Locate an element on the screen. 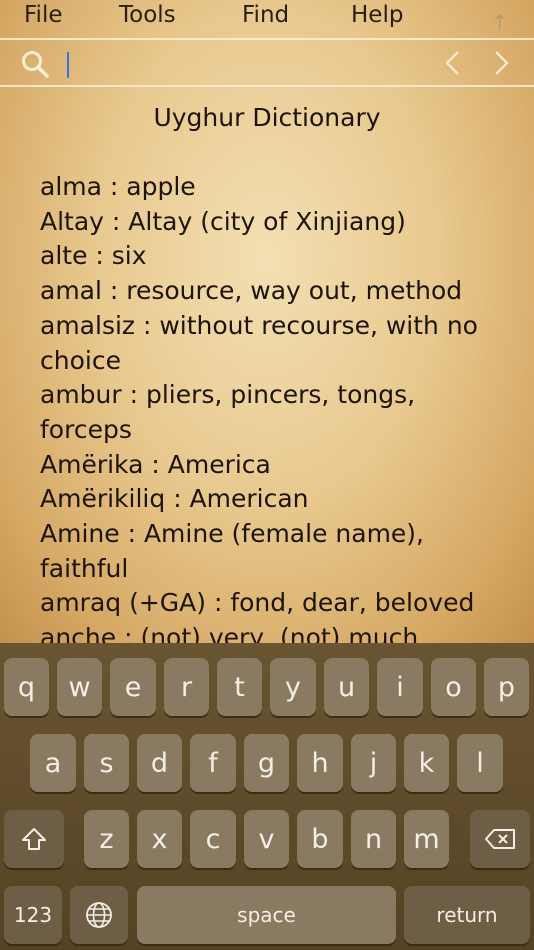  key-a: a is located at coordinates (53, 763).